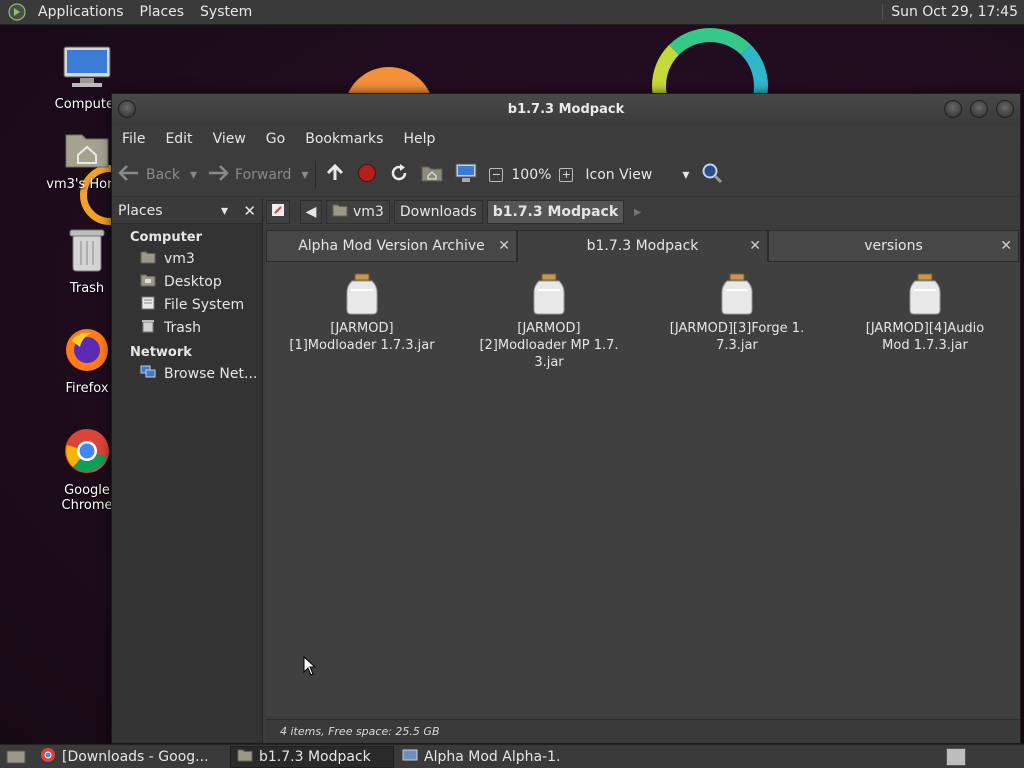  I want to click on back-button: Back, so click(149, 175).